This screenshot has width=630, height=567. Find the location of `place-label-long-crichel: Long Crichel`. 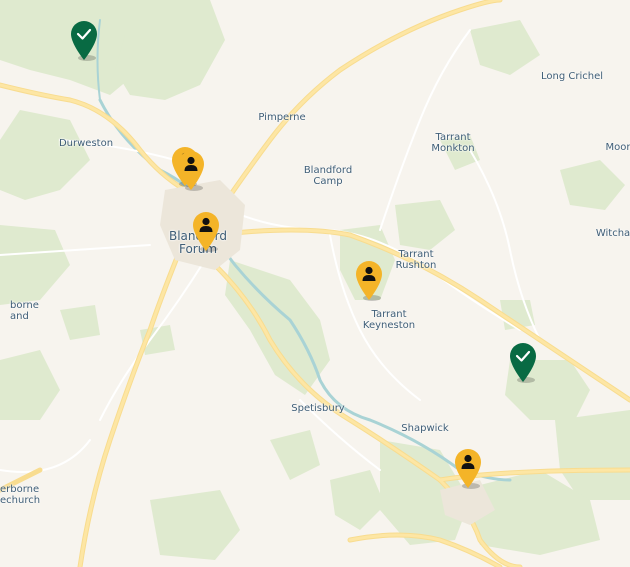

place-label-long-crichel: Long Crichel is located at coordinates (572, 76).